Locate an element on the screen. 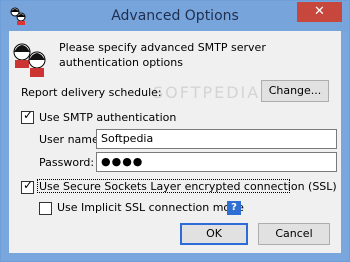  smtp-auth-checkbox: ✓ is located at coordinates (27, 116).